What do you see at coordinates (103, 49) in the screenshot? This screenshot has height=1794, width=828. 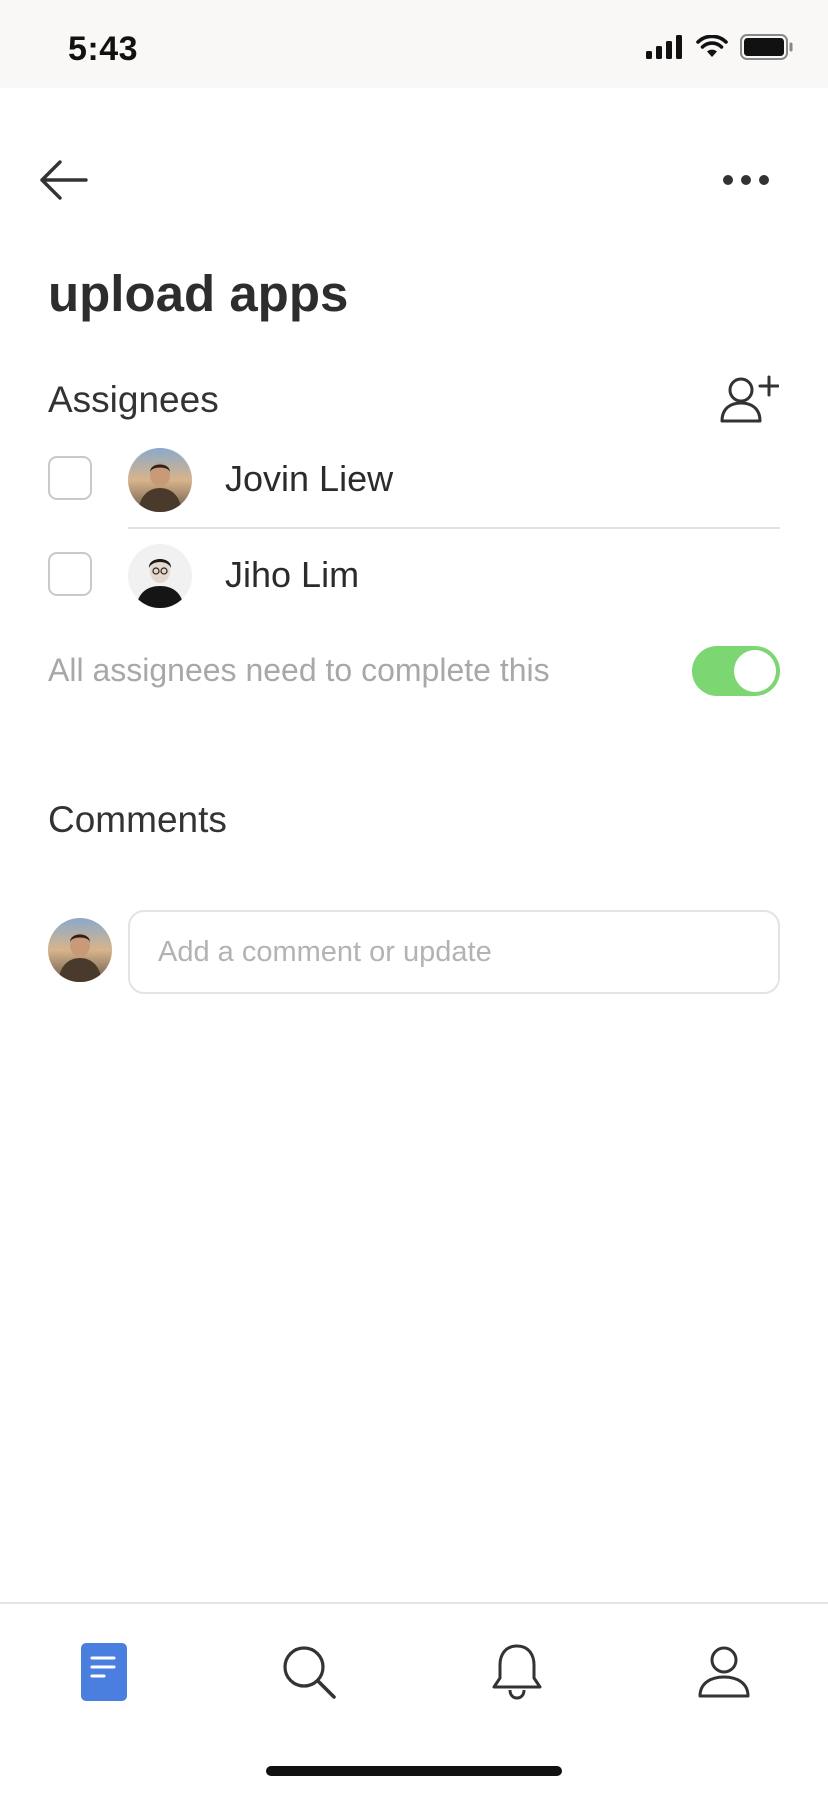 I see `status-time: 5:43` at bounding box center [103, 49].